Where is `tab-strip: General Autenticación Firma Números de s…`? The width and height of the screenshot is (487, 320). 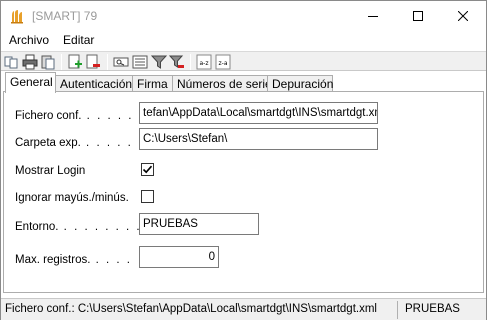
tab-strip: General Autenticación Firma Números de s… is located at coordinates (243, 82).